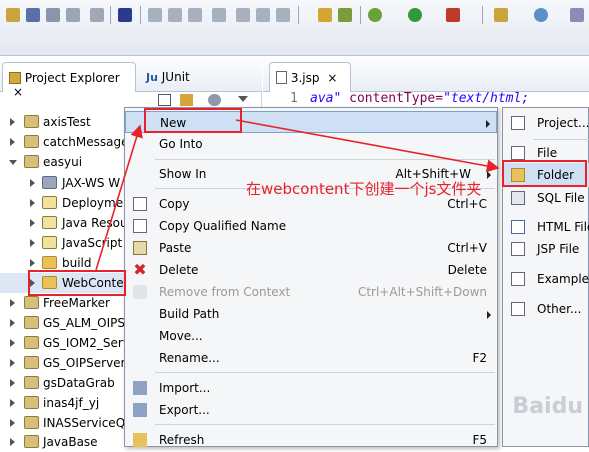 The image size is (589, 452). What do you see at coordinates (119, 197) in the screenshot?
I see `arrow-to-new` at bounding box center [119, 197].